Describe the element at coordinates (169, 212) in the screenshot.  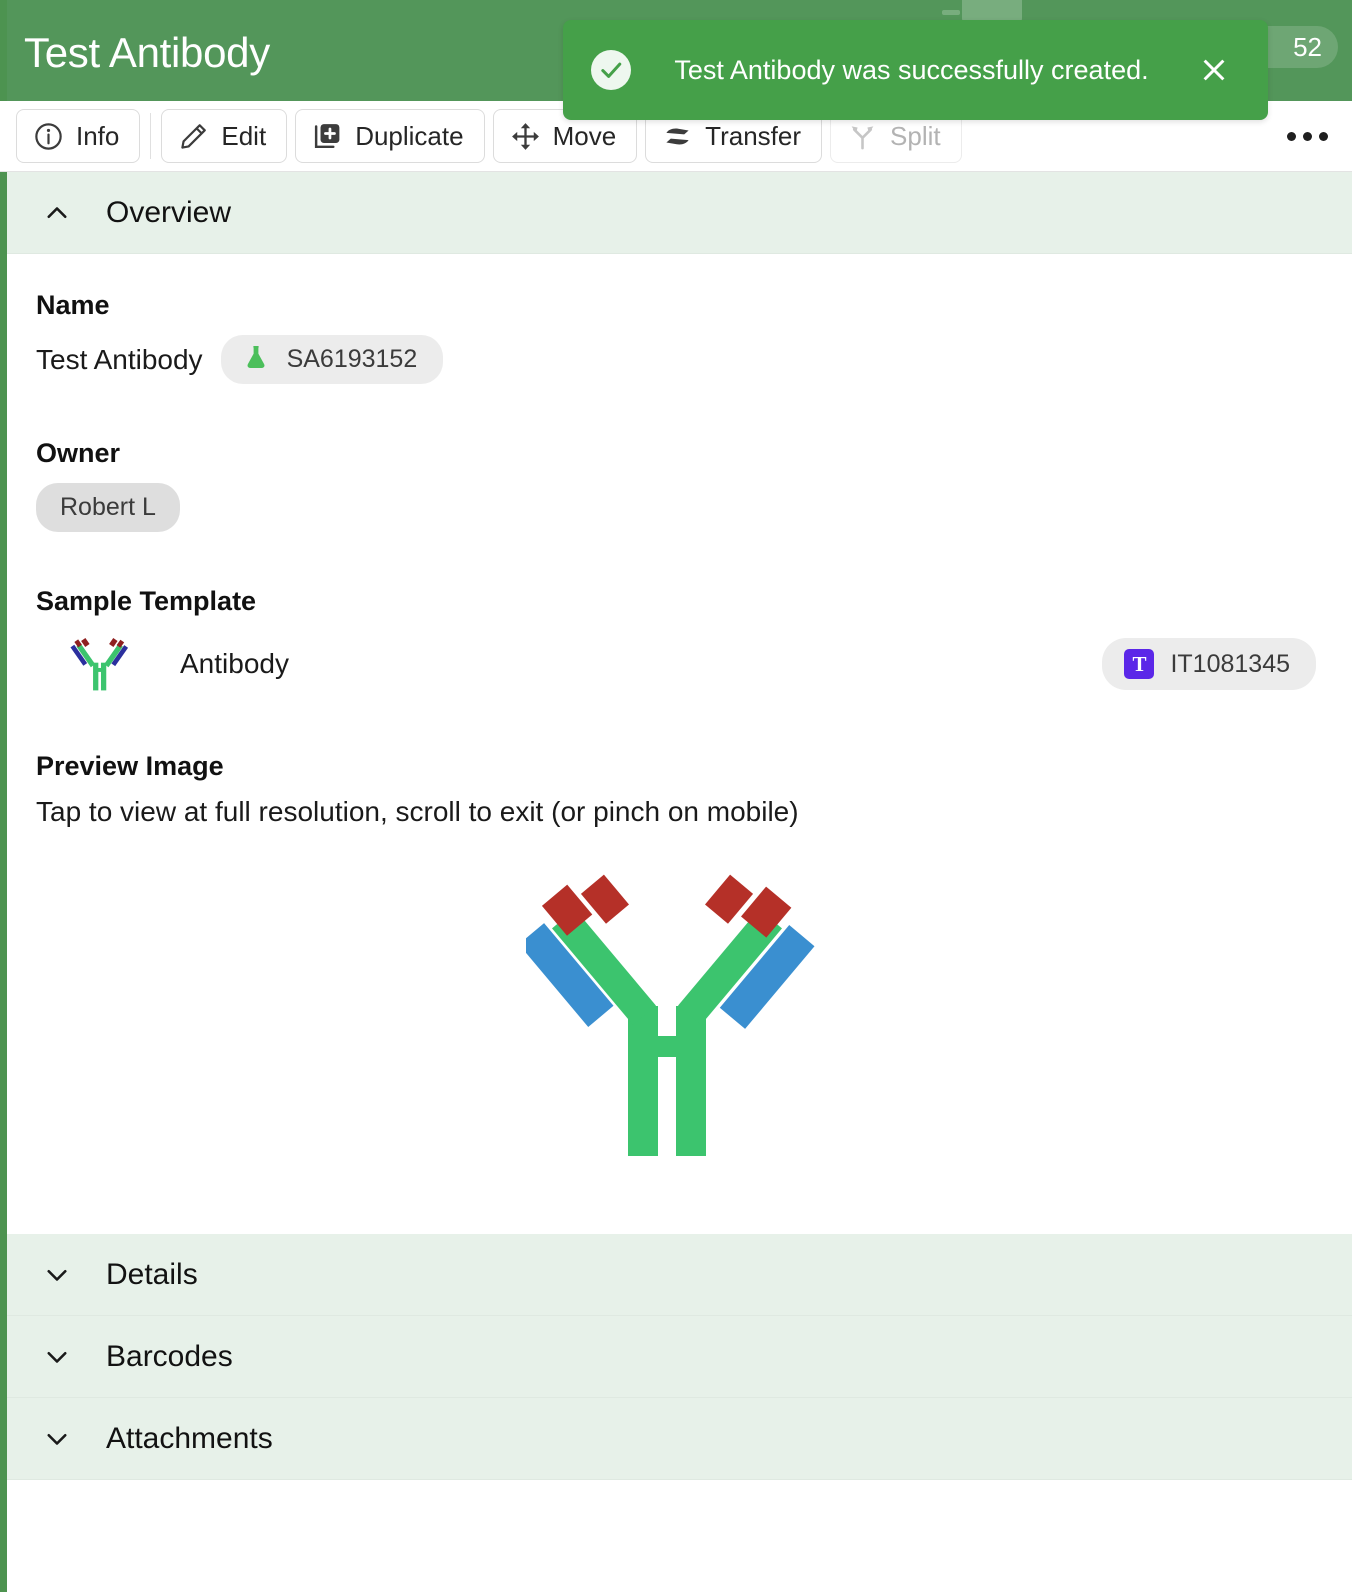
I see `section-title-overview: Overview` at that location.